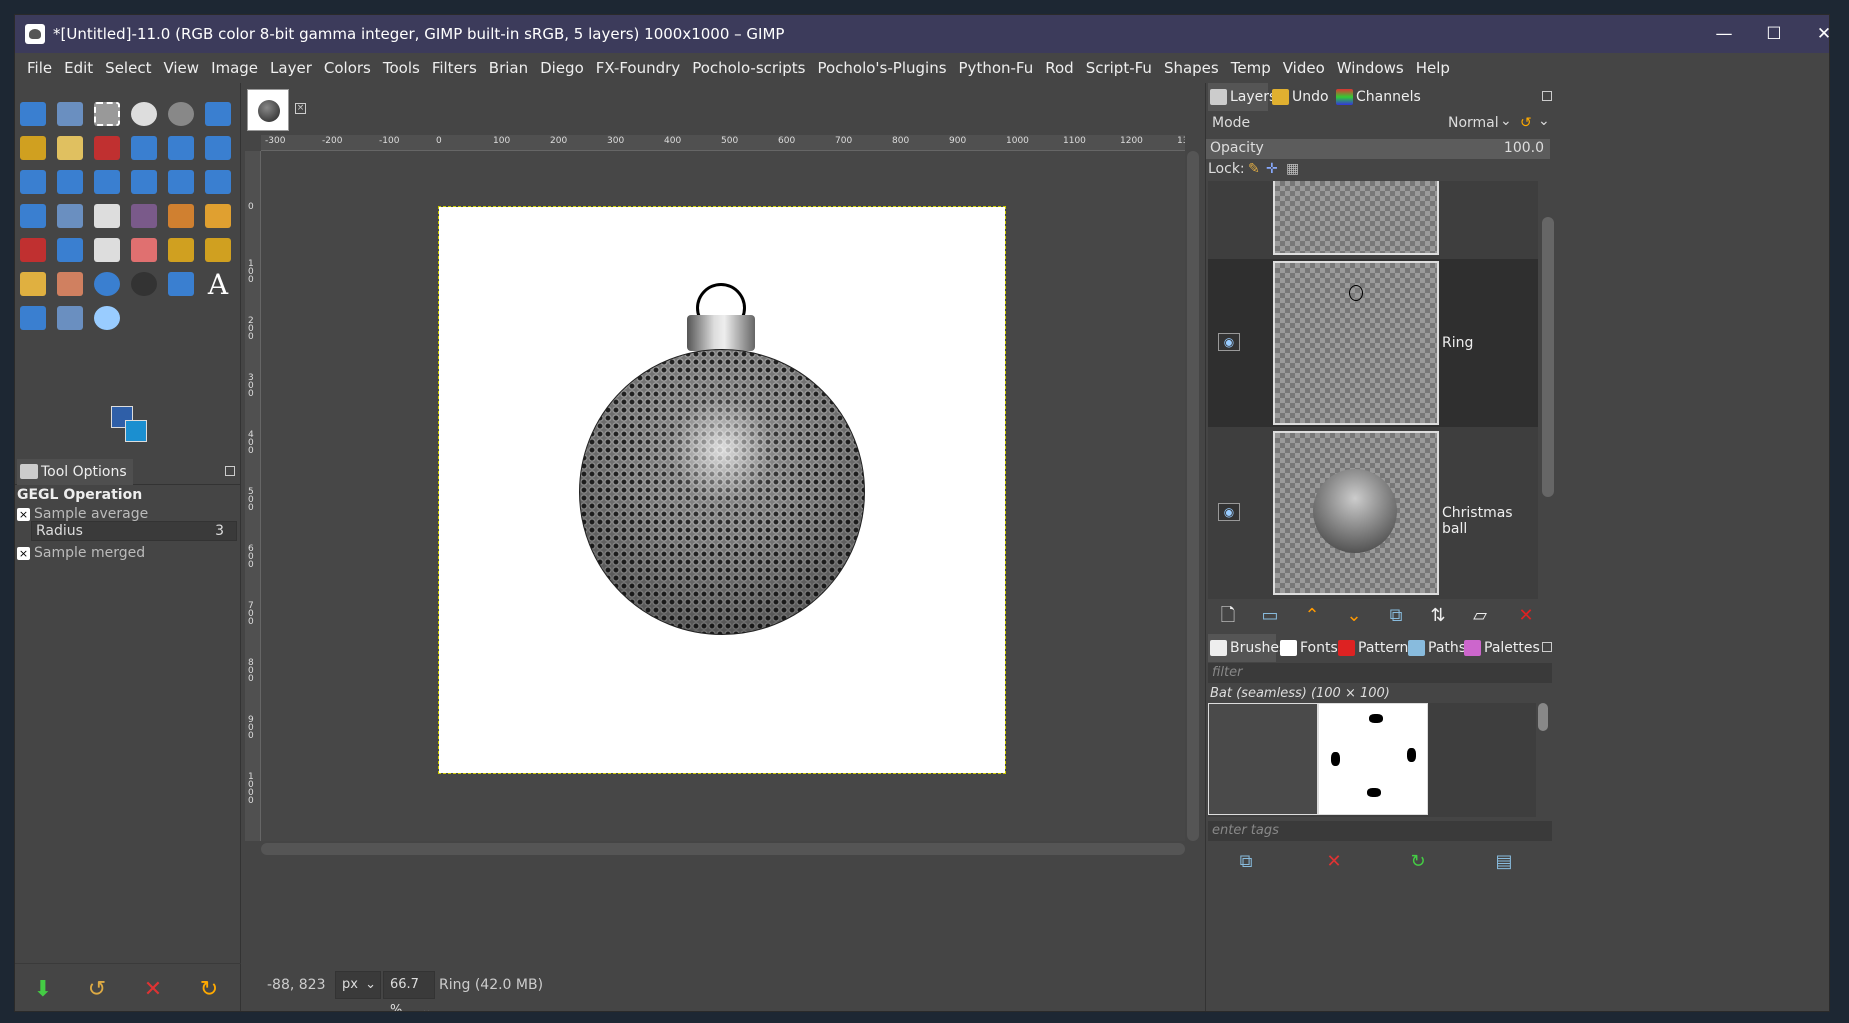 This screenshot has height=1023, width=1849. What do you see at coordinates (1312, 616) in the screenshot?
I see `raise-layer-icon: ⌃` at bounding box center [1312, 616].